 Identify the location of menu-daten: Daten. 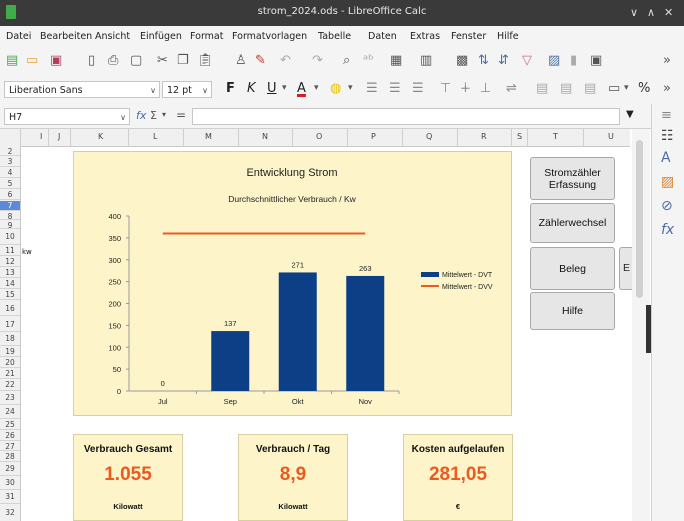
(382, 36).